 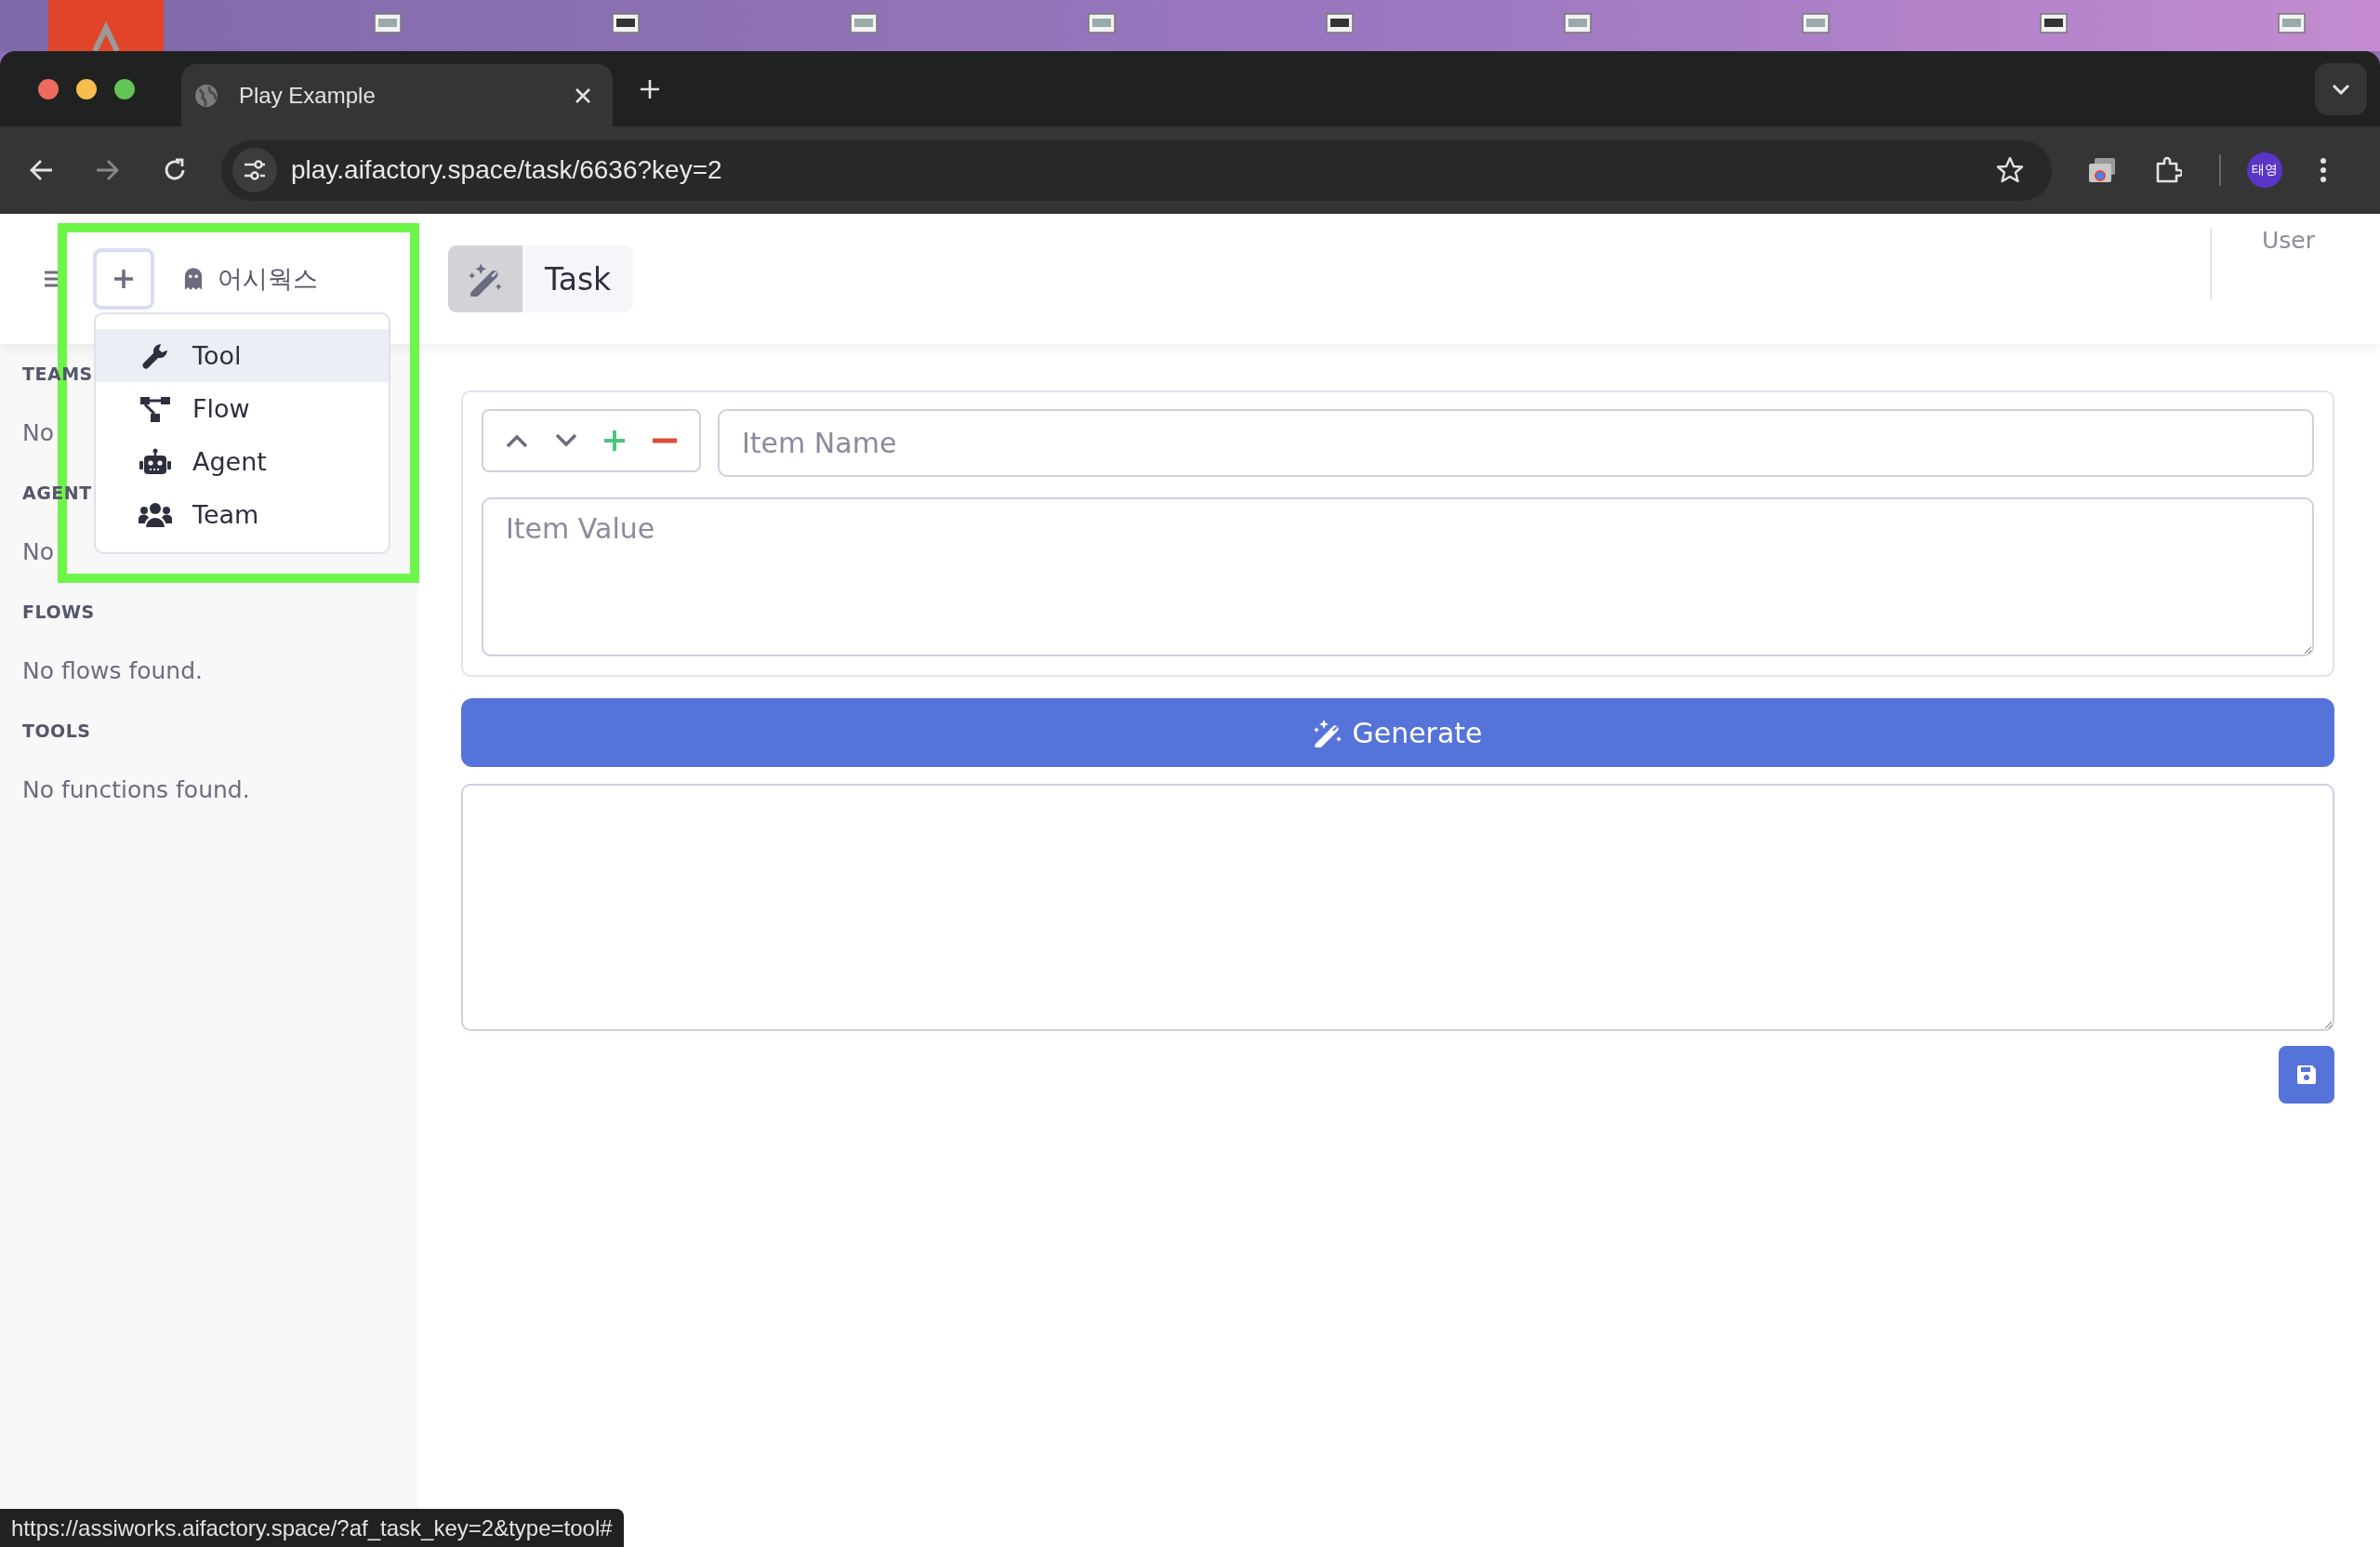 What do you see at coordinates (664, 440) in the screenshot?
I see `remove-item-icon` at bounding box center [664, 440].